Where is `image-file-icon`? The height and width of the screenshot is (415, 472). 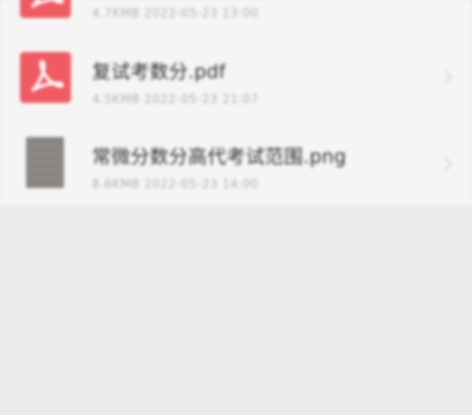
image-file-icon is located at coordinates (45, 162).